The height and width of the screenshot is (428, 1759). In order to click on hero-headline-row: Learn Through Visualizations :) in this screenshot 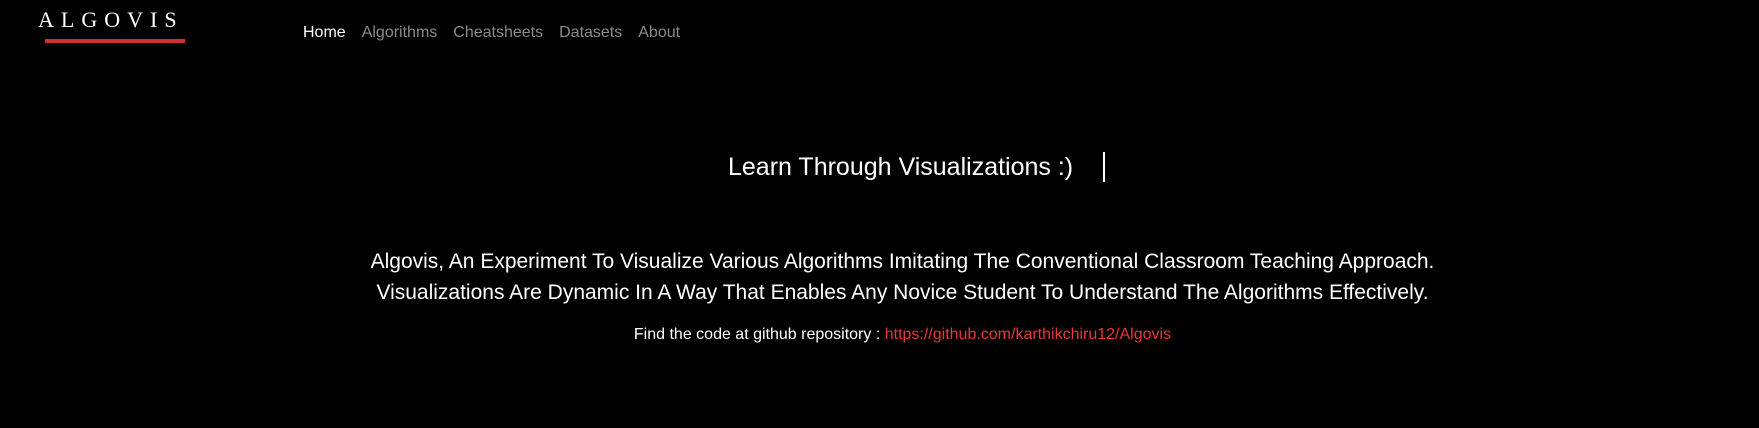, I will do `click(879, 167)`.